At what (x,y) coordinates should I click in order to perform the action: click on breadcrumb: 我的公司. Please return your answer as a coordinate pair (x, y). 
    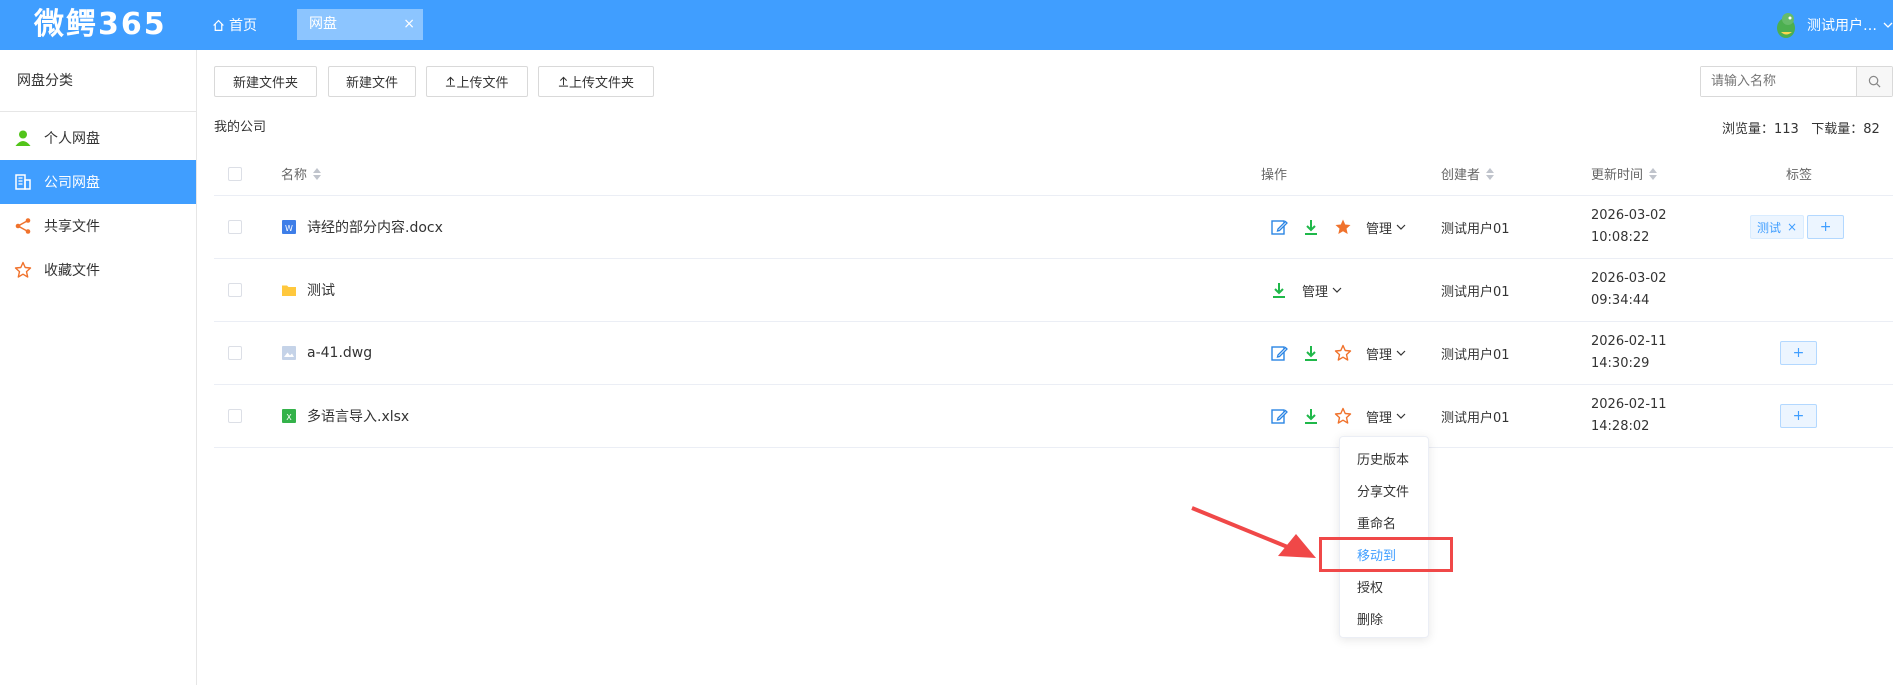
    Looking at the image, I should click on (240, 125).